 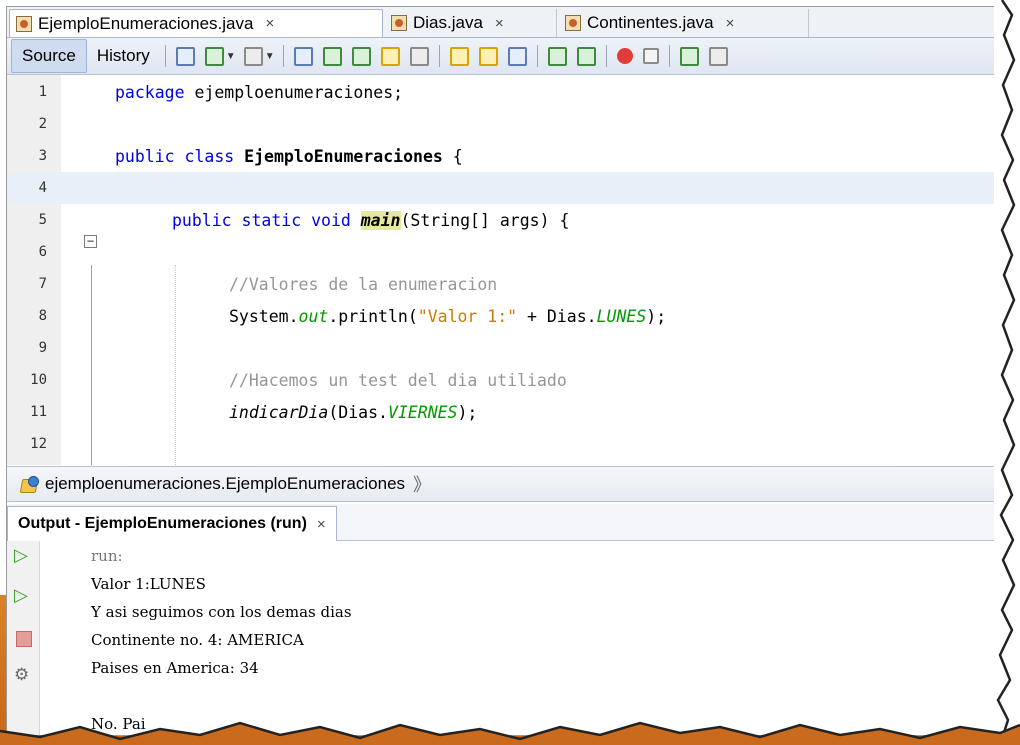 I want to click on code-text: public class EjemploEnumeraciones {, so click(x=289, y=156).